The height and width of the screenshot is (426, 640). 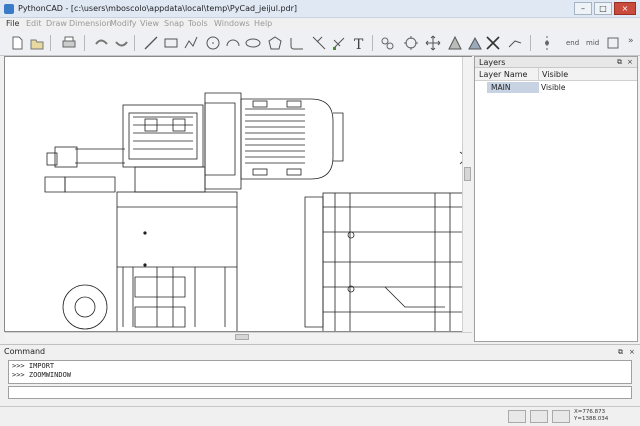 What do you see at coordinates (556, 62) in the screenshot?
I see `layers-panel-header: Layers ⧉ ×` at bounding box center [556, 62].